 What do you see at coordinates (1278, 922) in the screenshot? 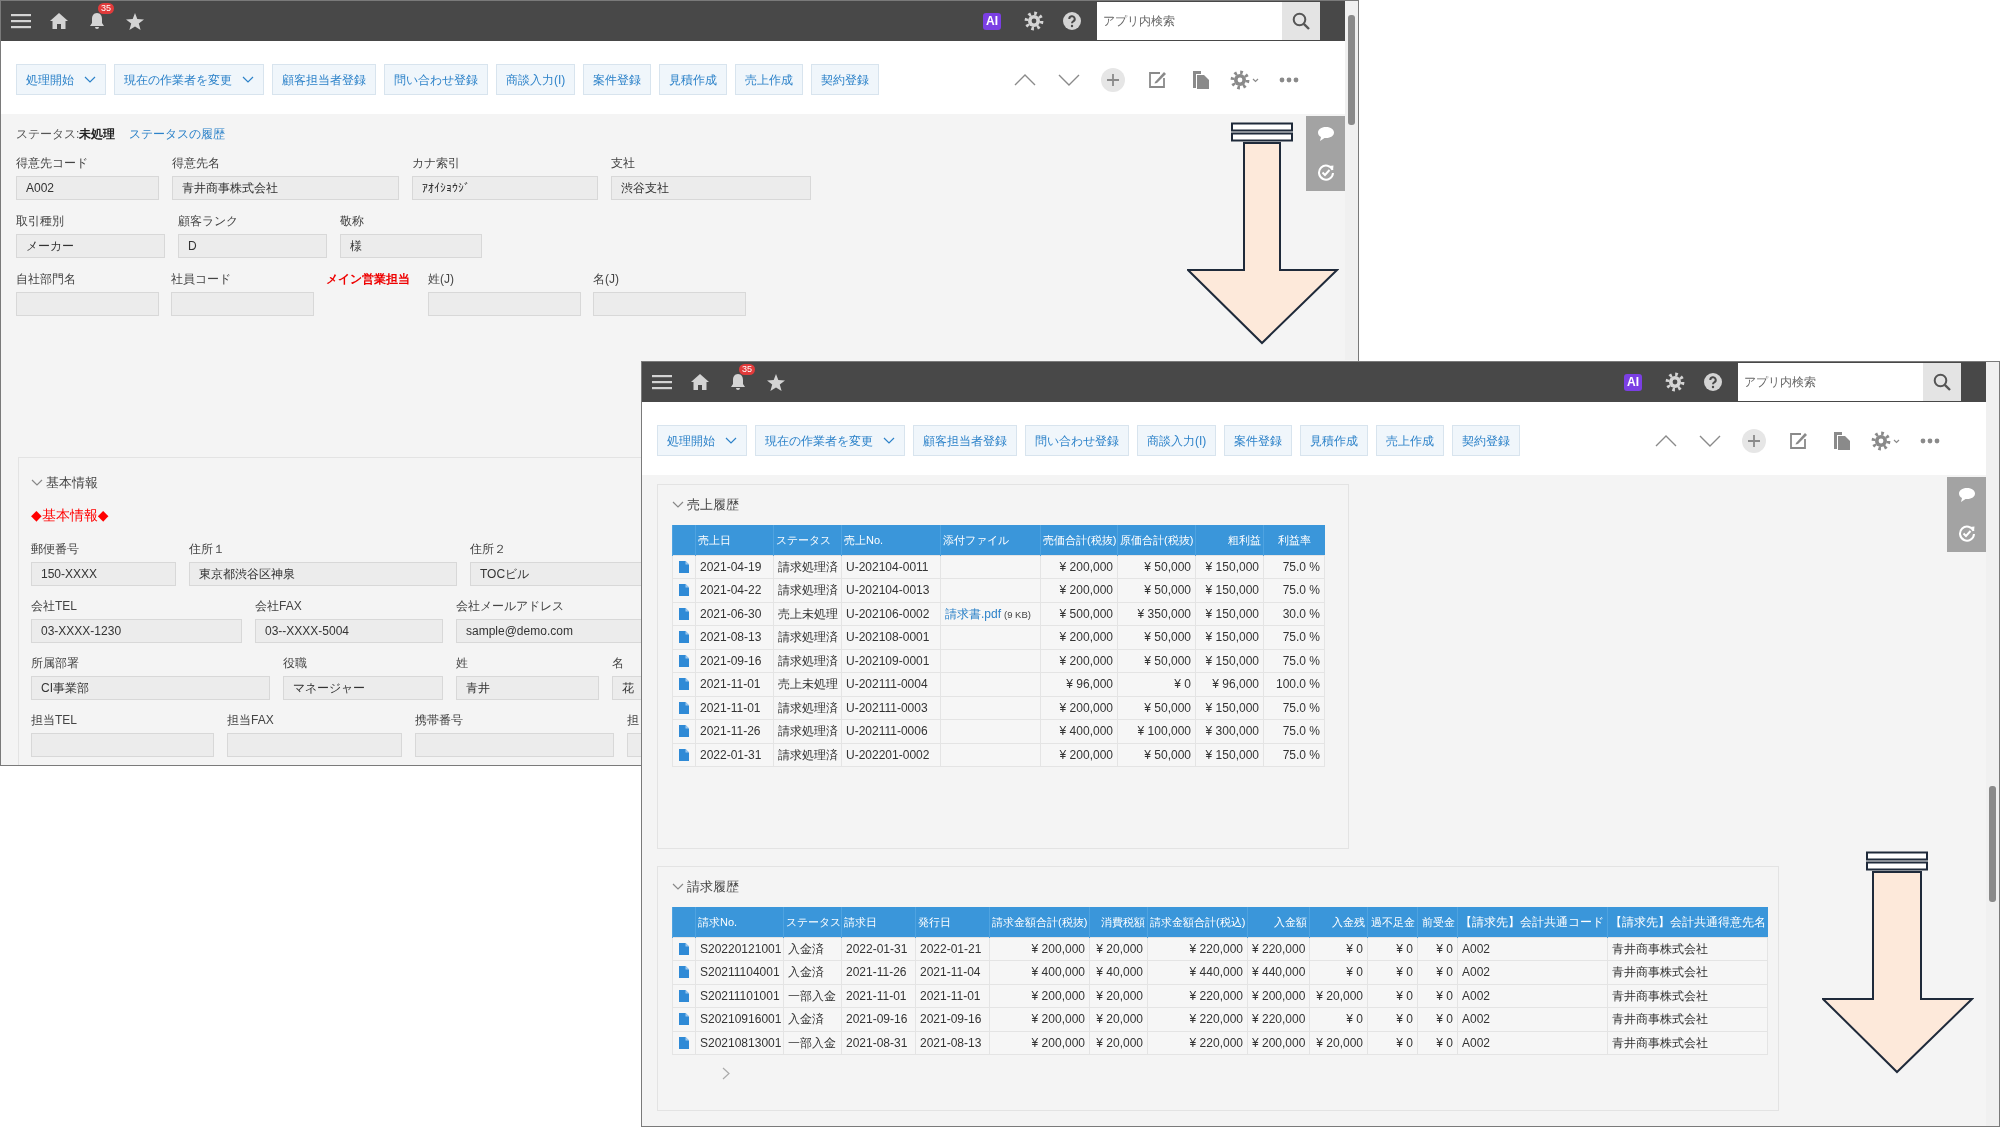
I see `column-header: 入金額` at bounding box center [1278, 922].